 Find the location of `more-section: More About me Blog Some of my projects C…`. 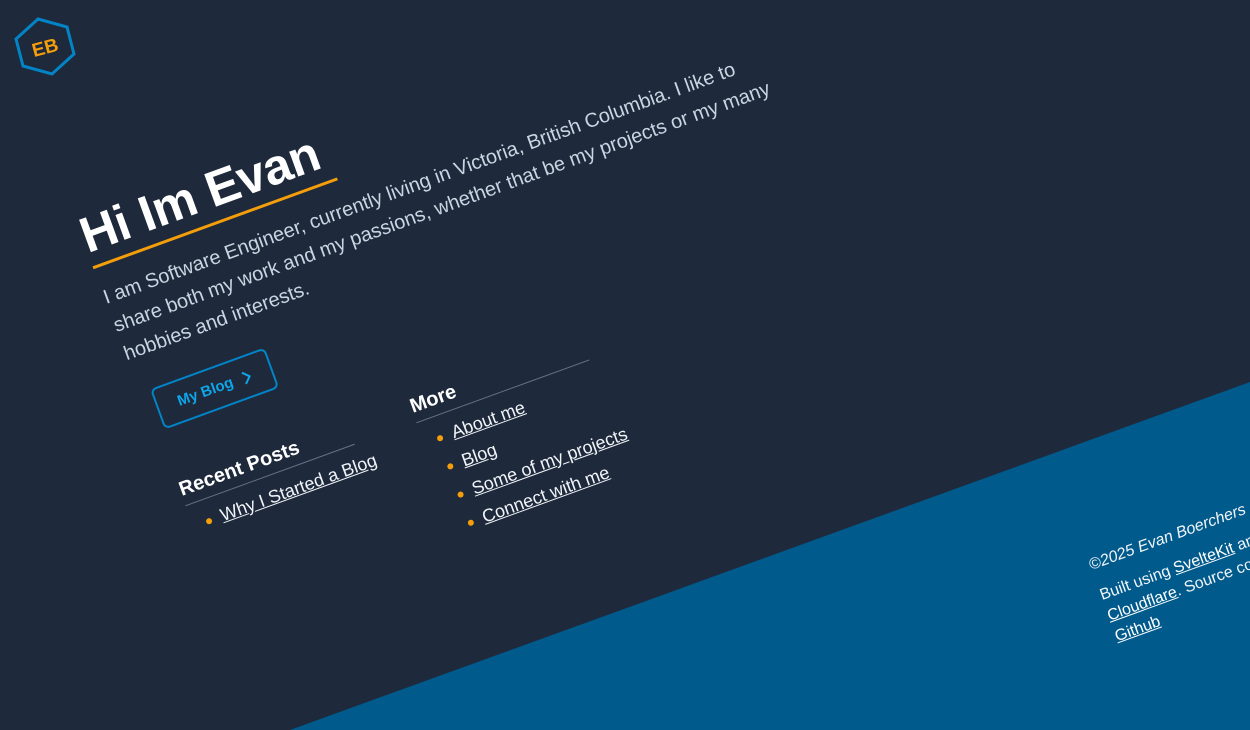

more-section: More About me Blog Some of my projects C… is located at coordinates (524, 436).